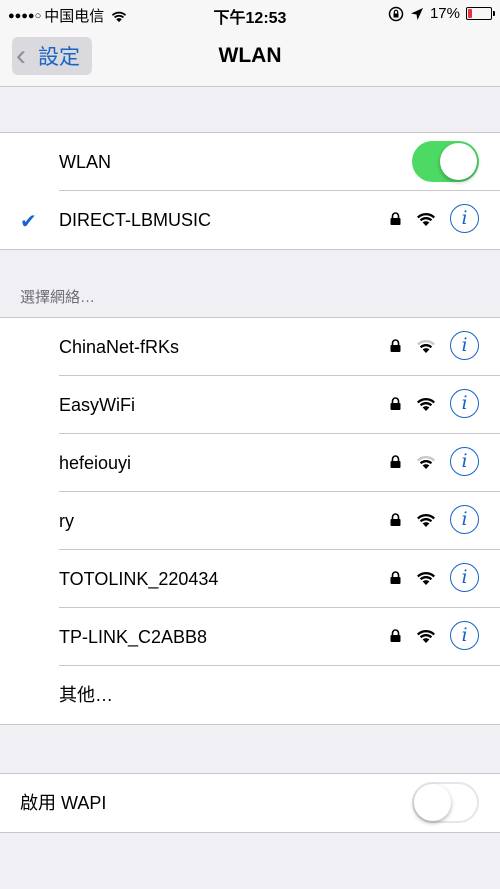 The height and width of the screenshot is (889, 500). I want to click on status-bar: ●●●●○ 中国电信 下午12:53 17%, so click(250, 14).